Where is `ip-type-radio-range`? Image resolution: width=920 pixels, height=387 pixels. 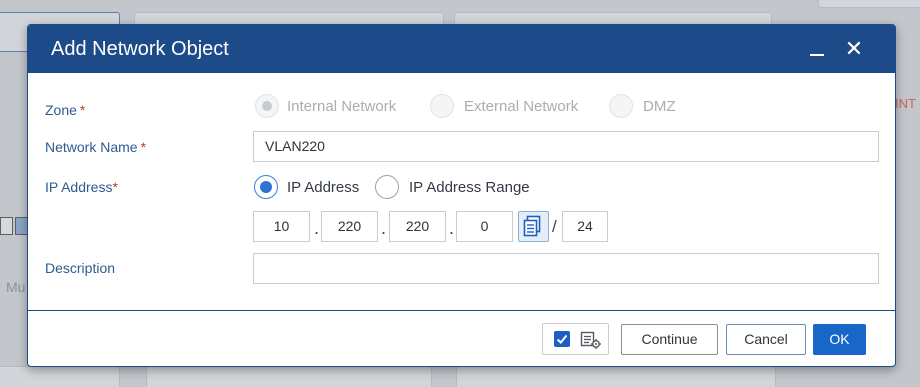 ip-type-radio-range is located at coordinates (387, 187).